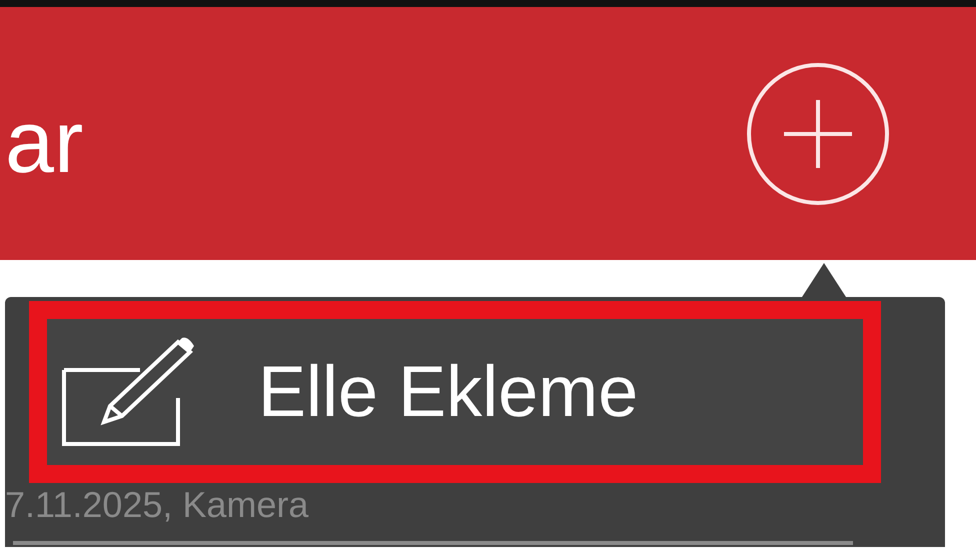  I want to click on list-row-text: 7.11.2025, Kamera, so click(157, 505).